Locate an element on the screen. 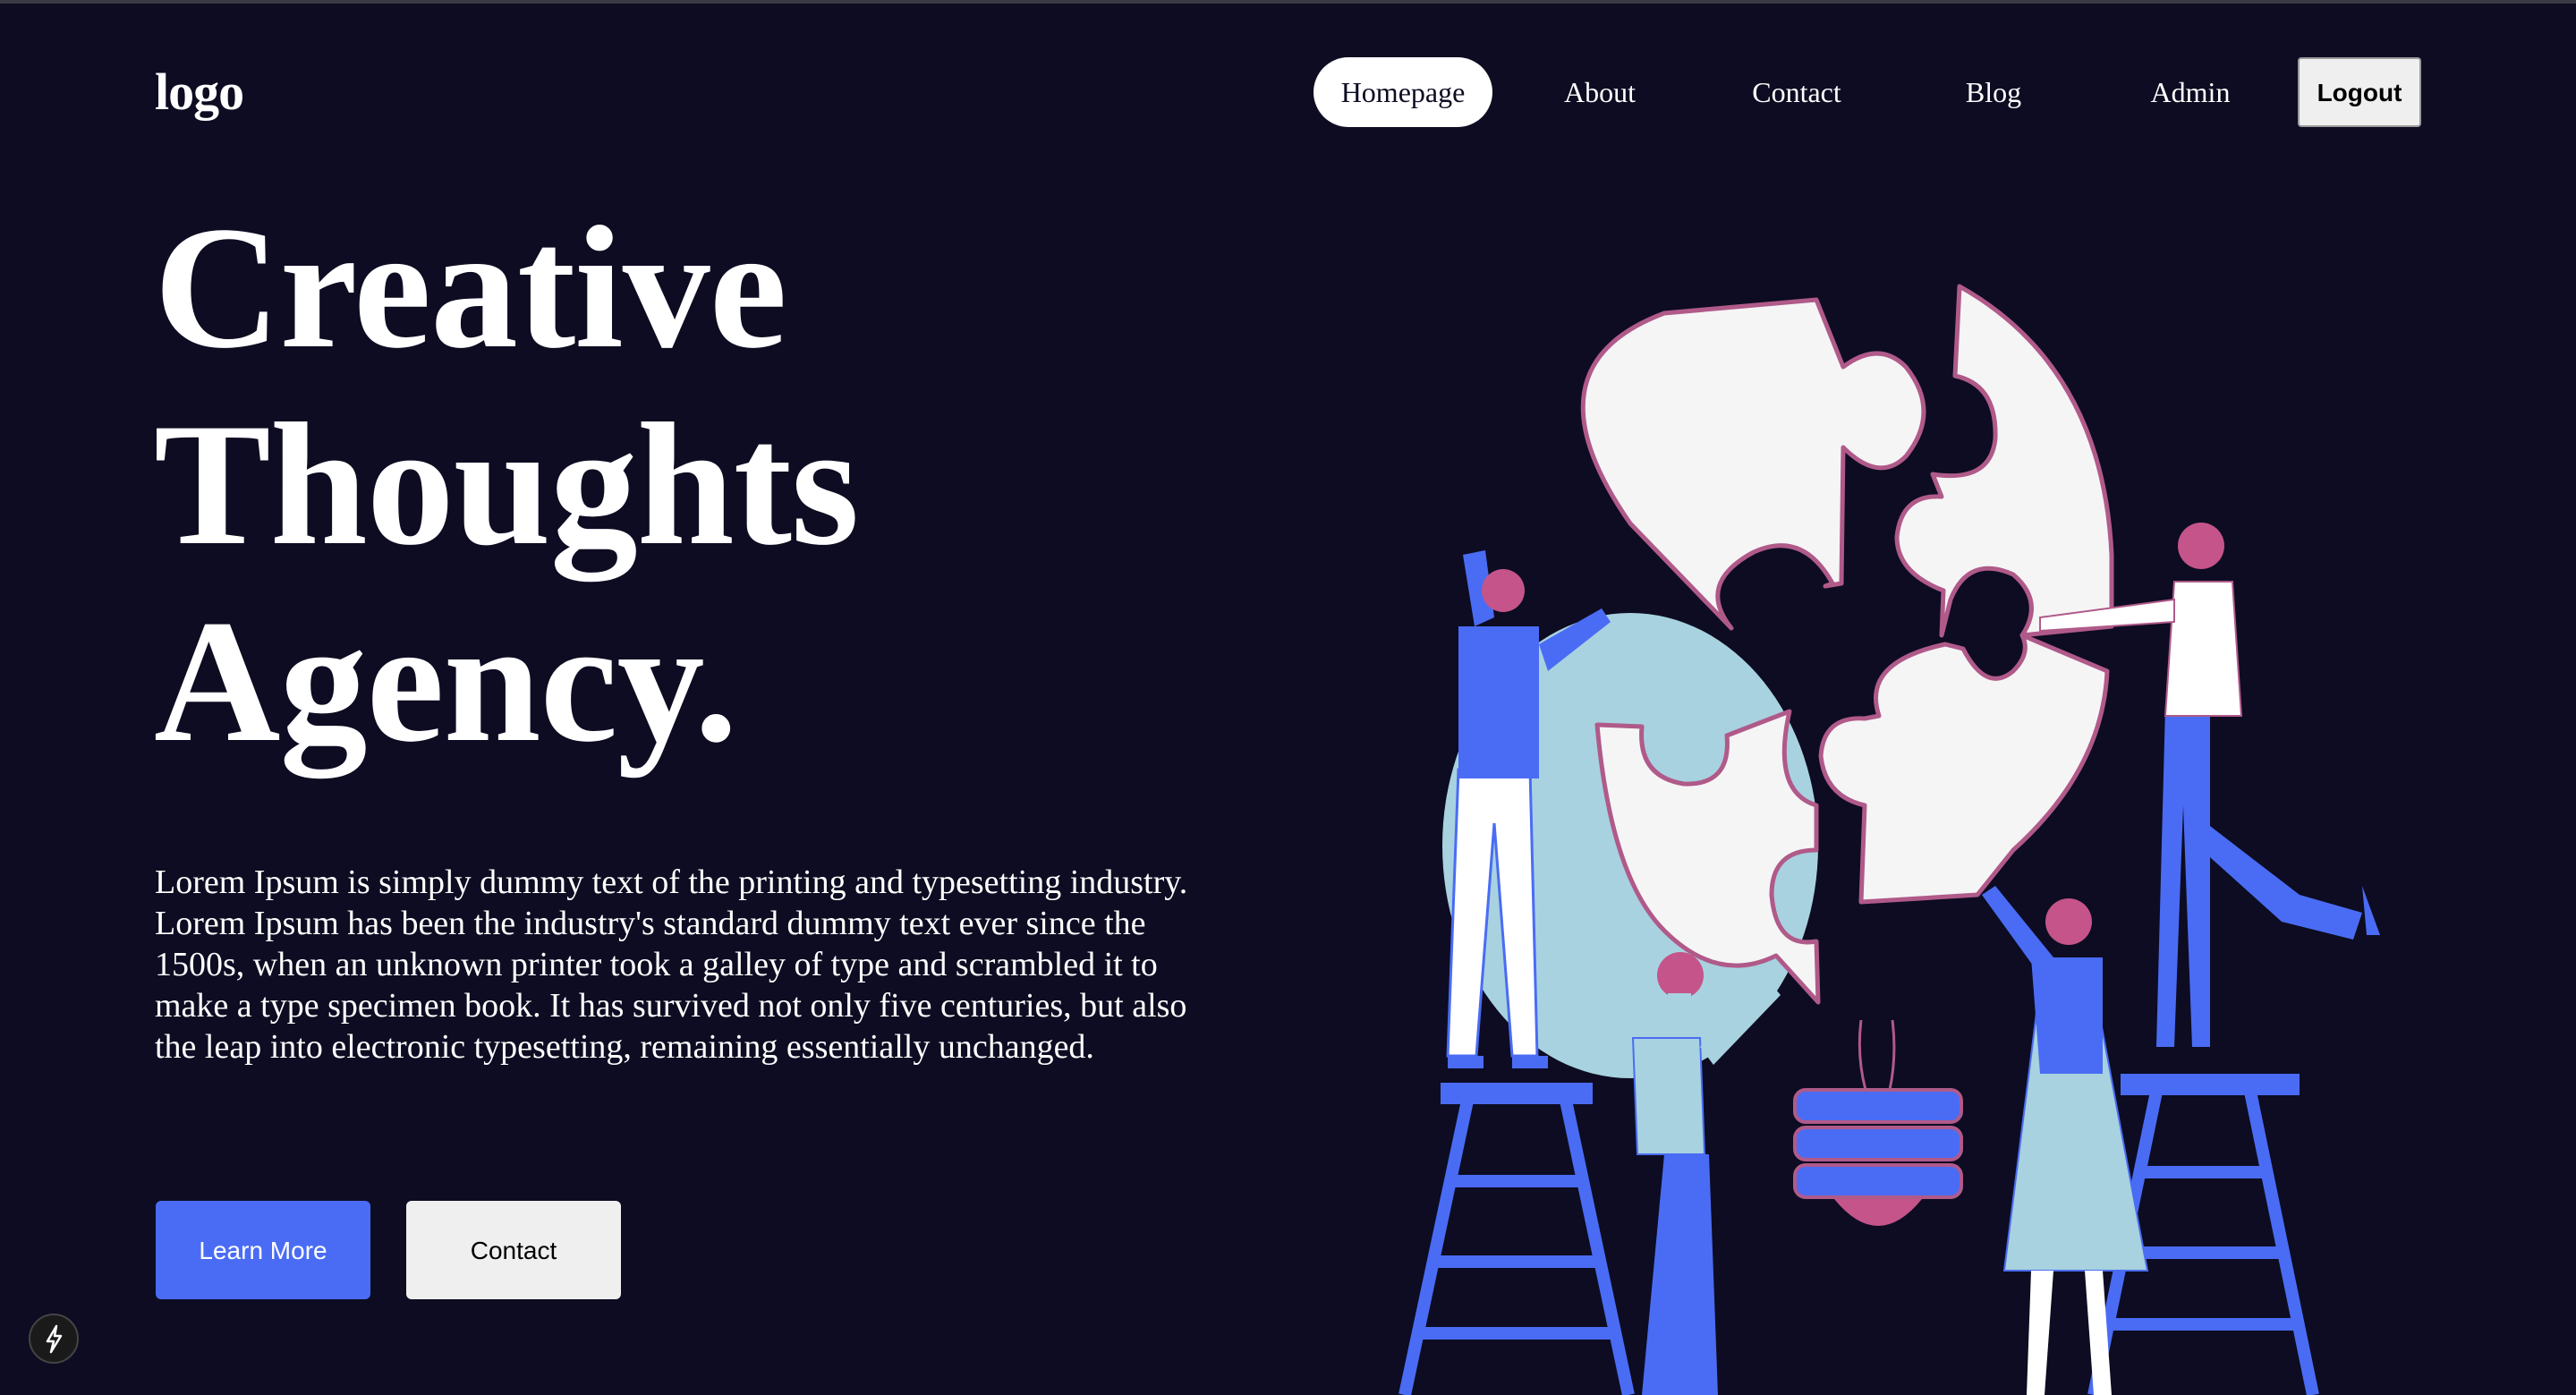 This screenshot has width=2576, height=1395. contact-button: Contact is located at coordinates (513, 1250).